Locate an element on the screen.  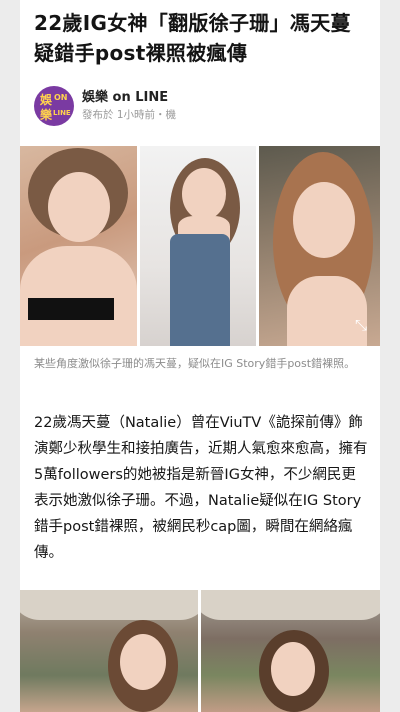
censor-bar is located at coordinates (71, 309).